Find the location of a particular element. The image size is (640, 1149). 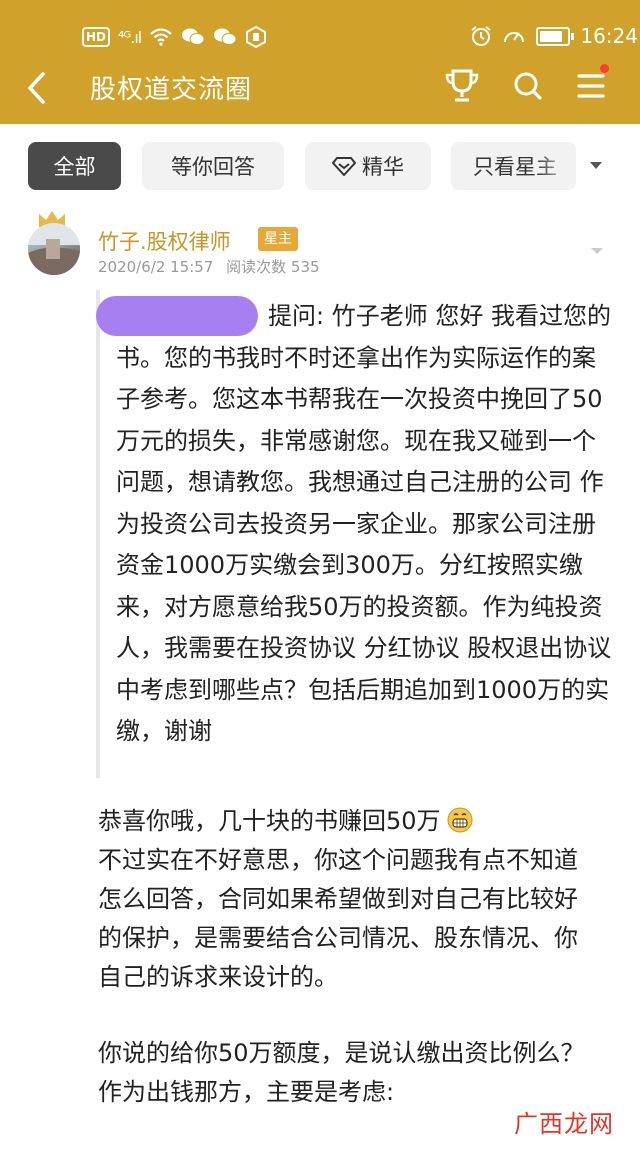

diamond-icon is located at coordinates (344, 166).